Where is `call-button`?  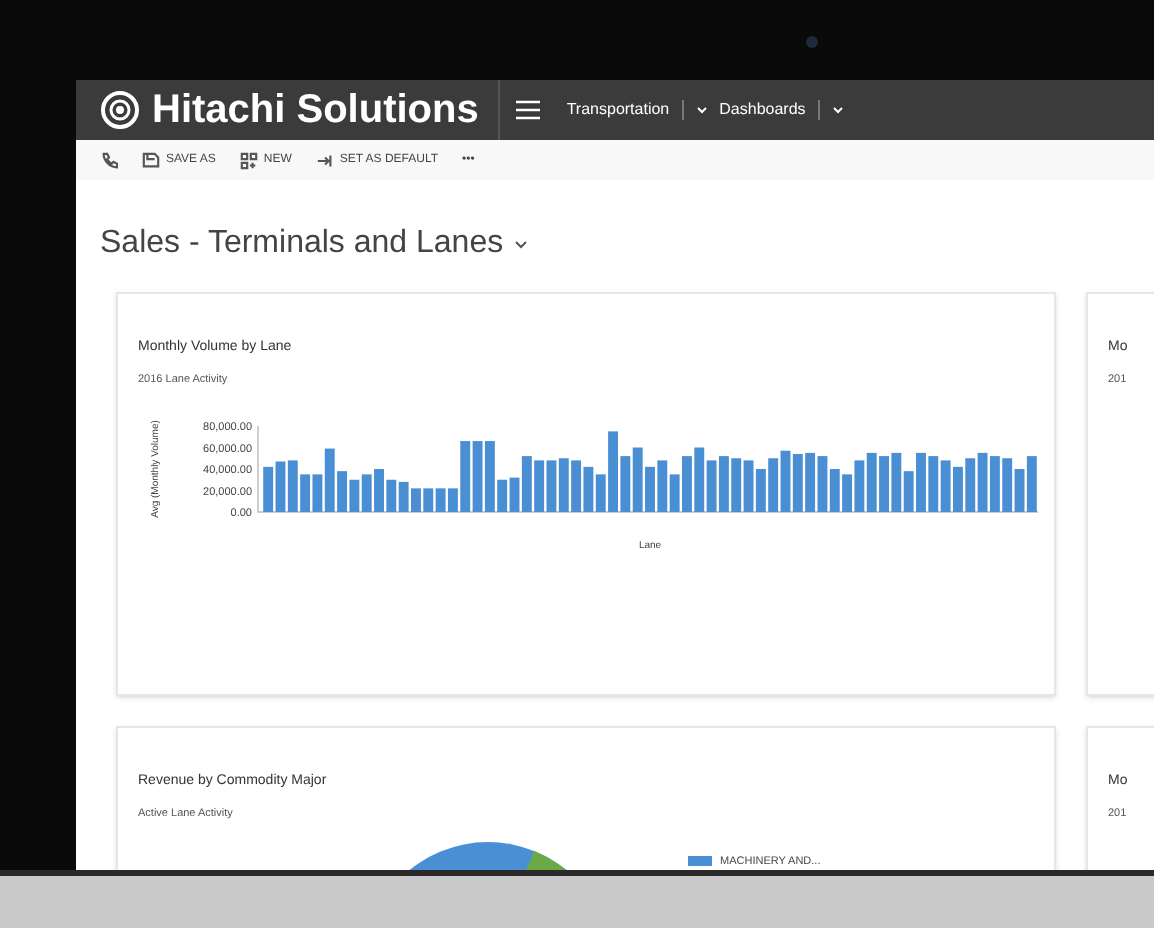 call-button is located at coordinates (109, 160).